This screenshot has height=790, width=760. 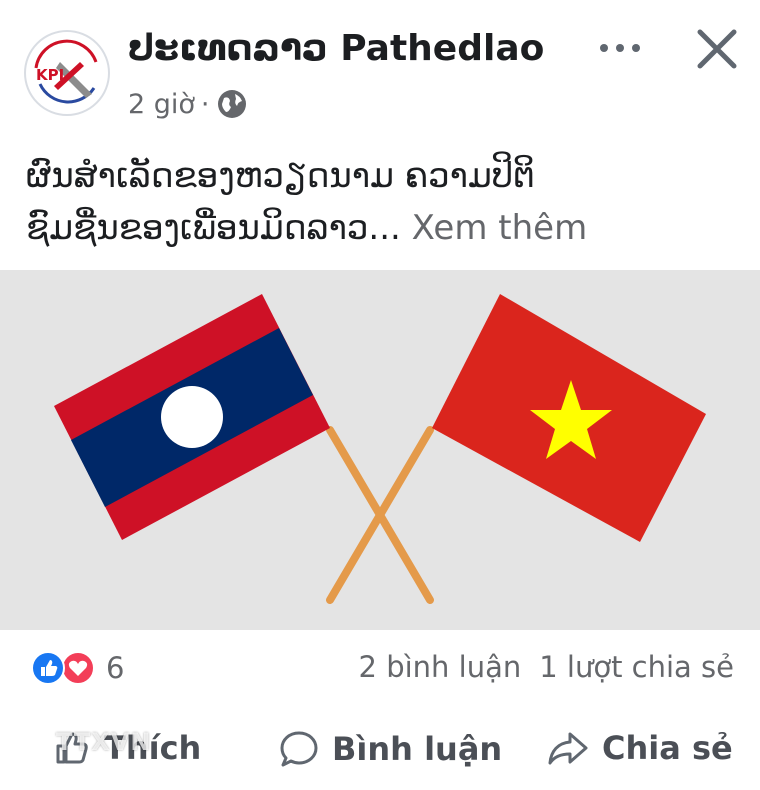 What do you see at coordinates (161, 104) in the screenshot?
I see `post-time: 2 giờ` at bounding box center [161, 104].